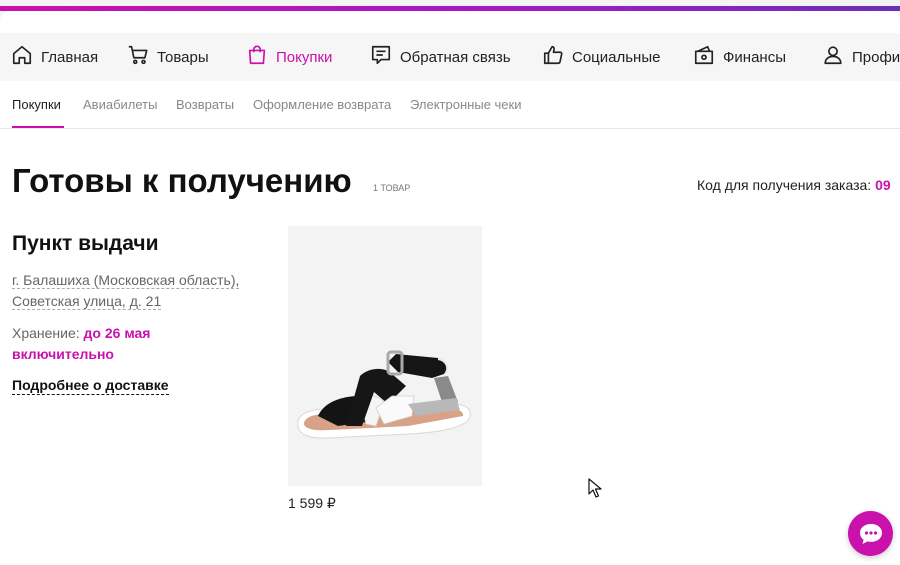 Image resolution: width=900 pixels, height=565 pixels. I want to click on chat-button, so click(870, 533).